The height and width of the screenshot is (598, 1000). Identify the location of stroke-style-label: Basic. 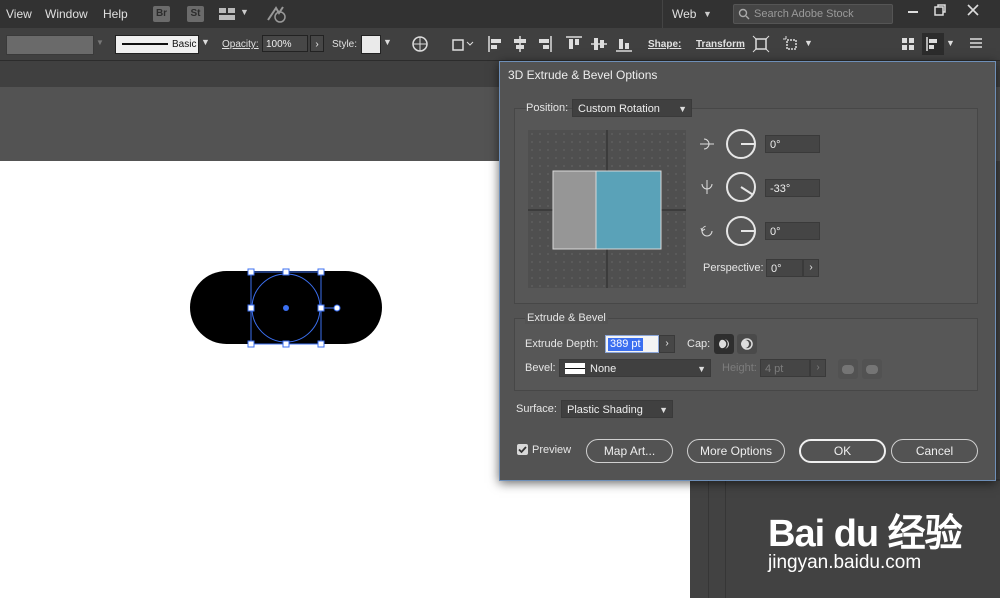
(184, 44).